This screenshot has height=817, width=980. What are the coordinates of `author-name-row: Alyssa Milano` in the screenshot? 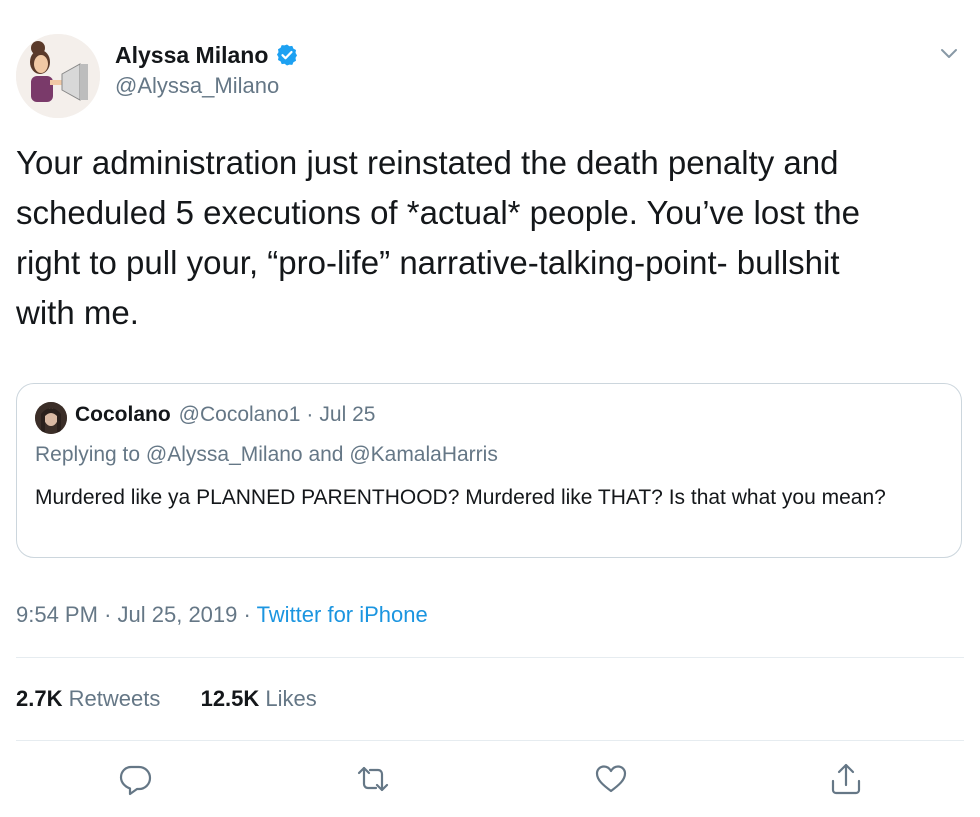 It's located at (207, 55).